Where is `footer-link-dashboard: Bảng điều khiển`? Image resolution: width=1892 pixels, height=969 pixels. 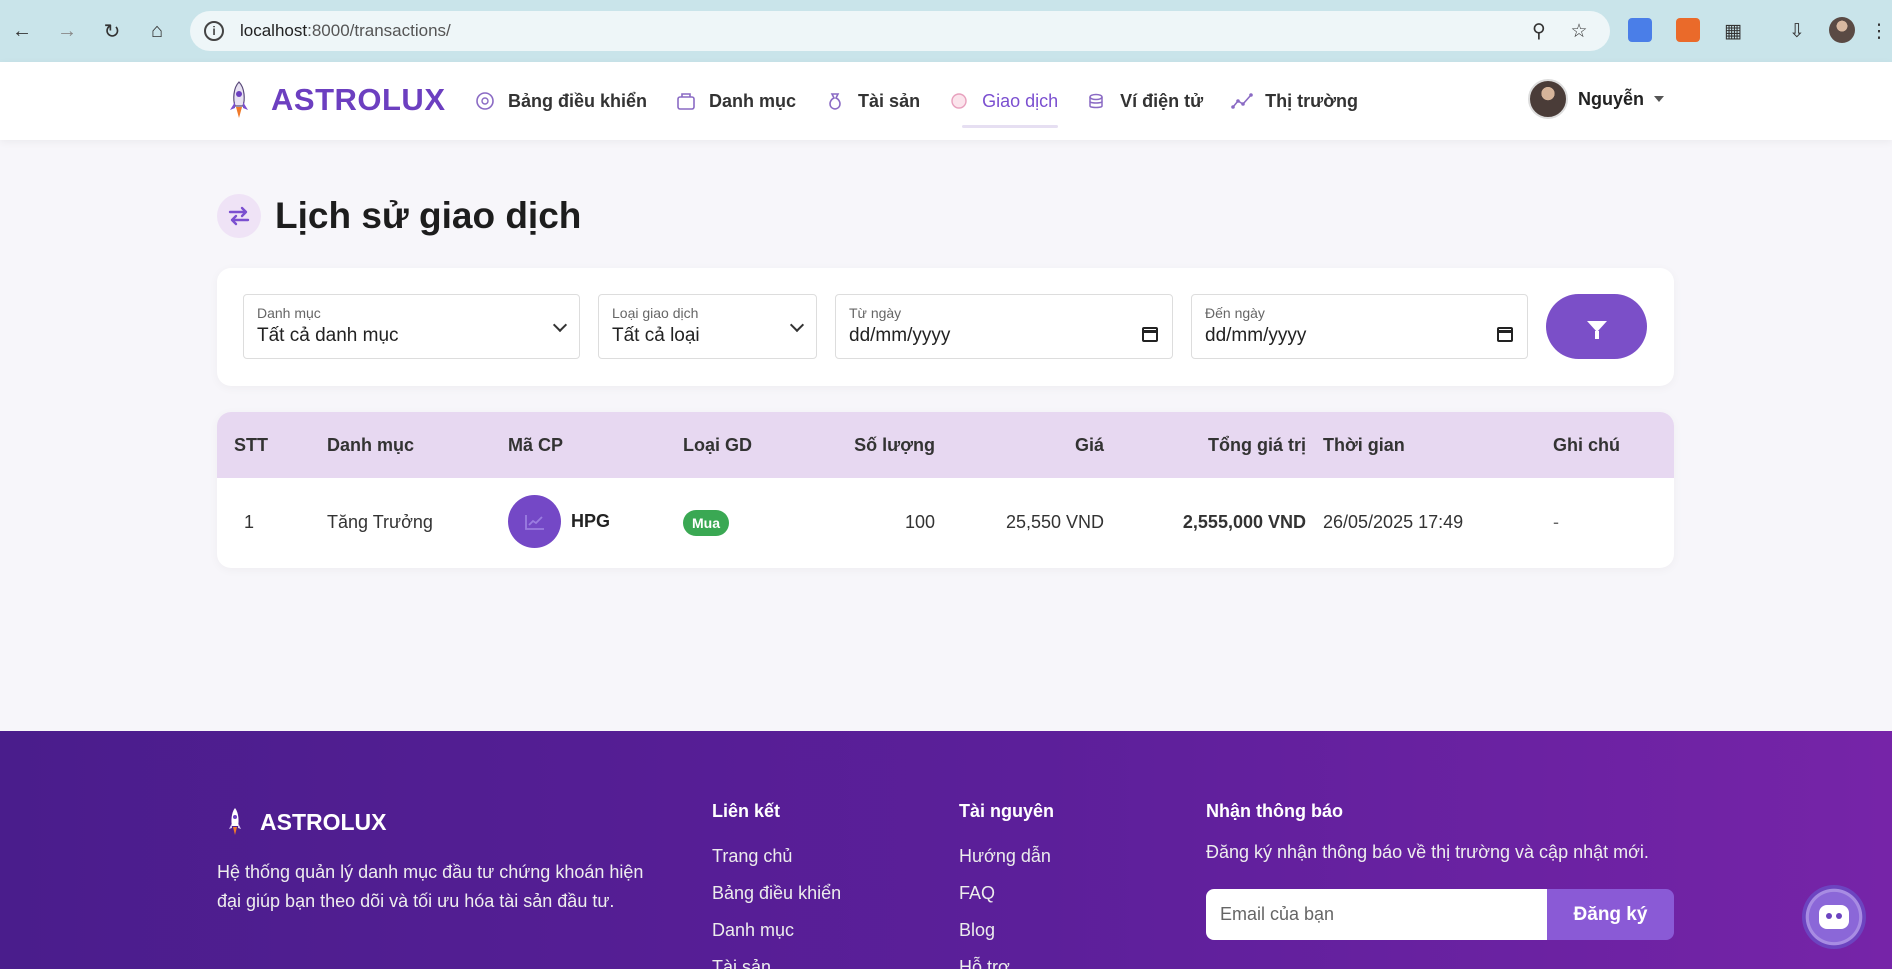 footer-link-dashboard: Bảng điều khiển is located at coordinates (776, 893).